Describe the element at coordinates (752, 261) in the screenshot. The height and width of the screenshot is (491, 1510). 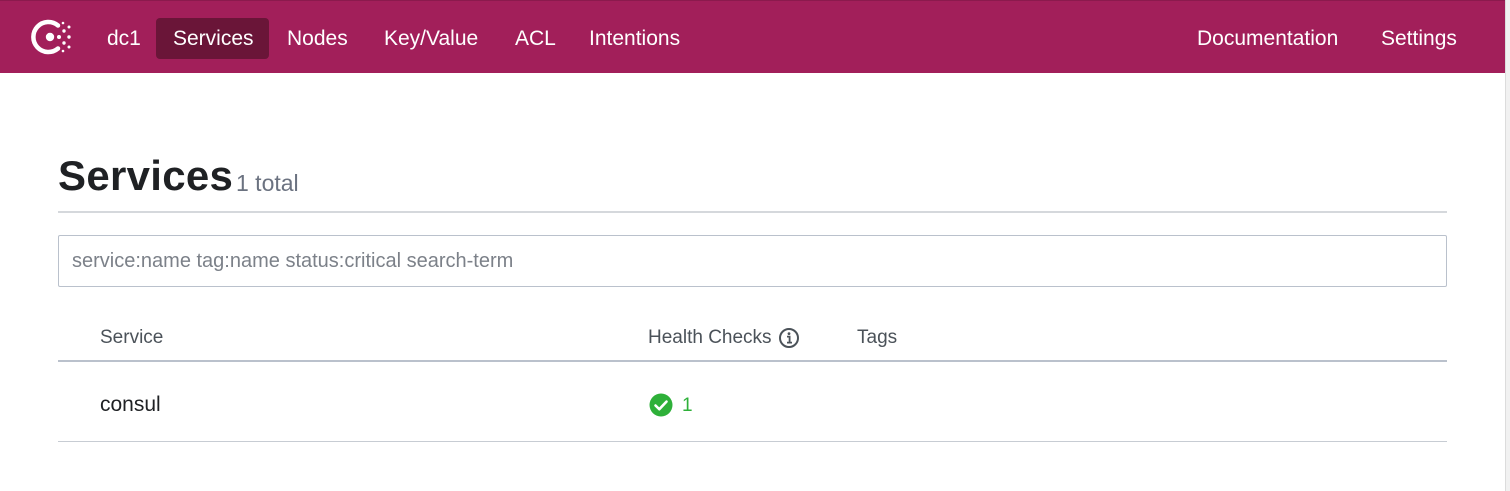
I see `search-input` at that location.